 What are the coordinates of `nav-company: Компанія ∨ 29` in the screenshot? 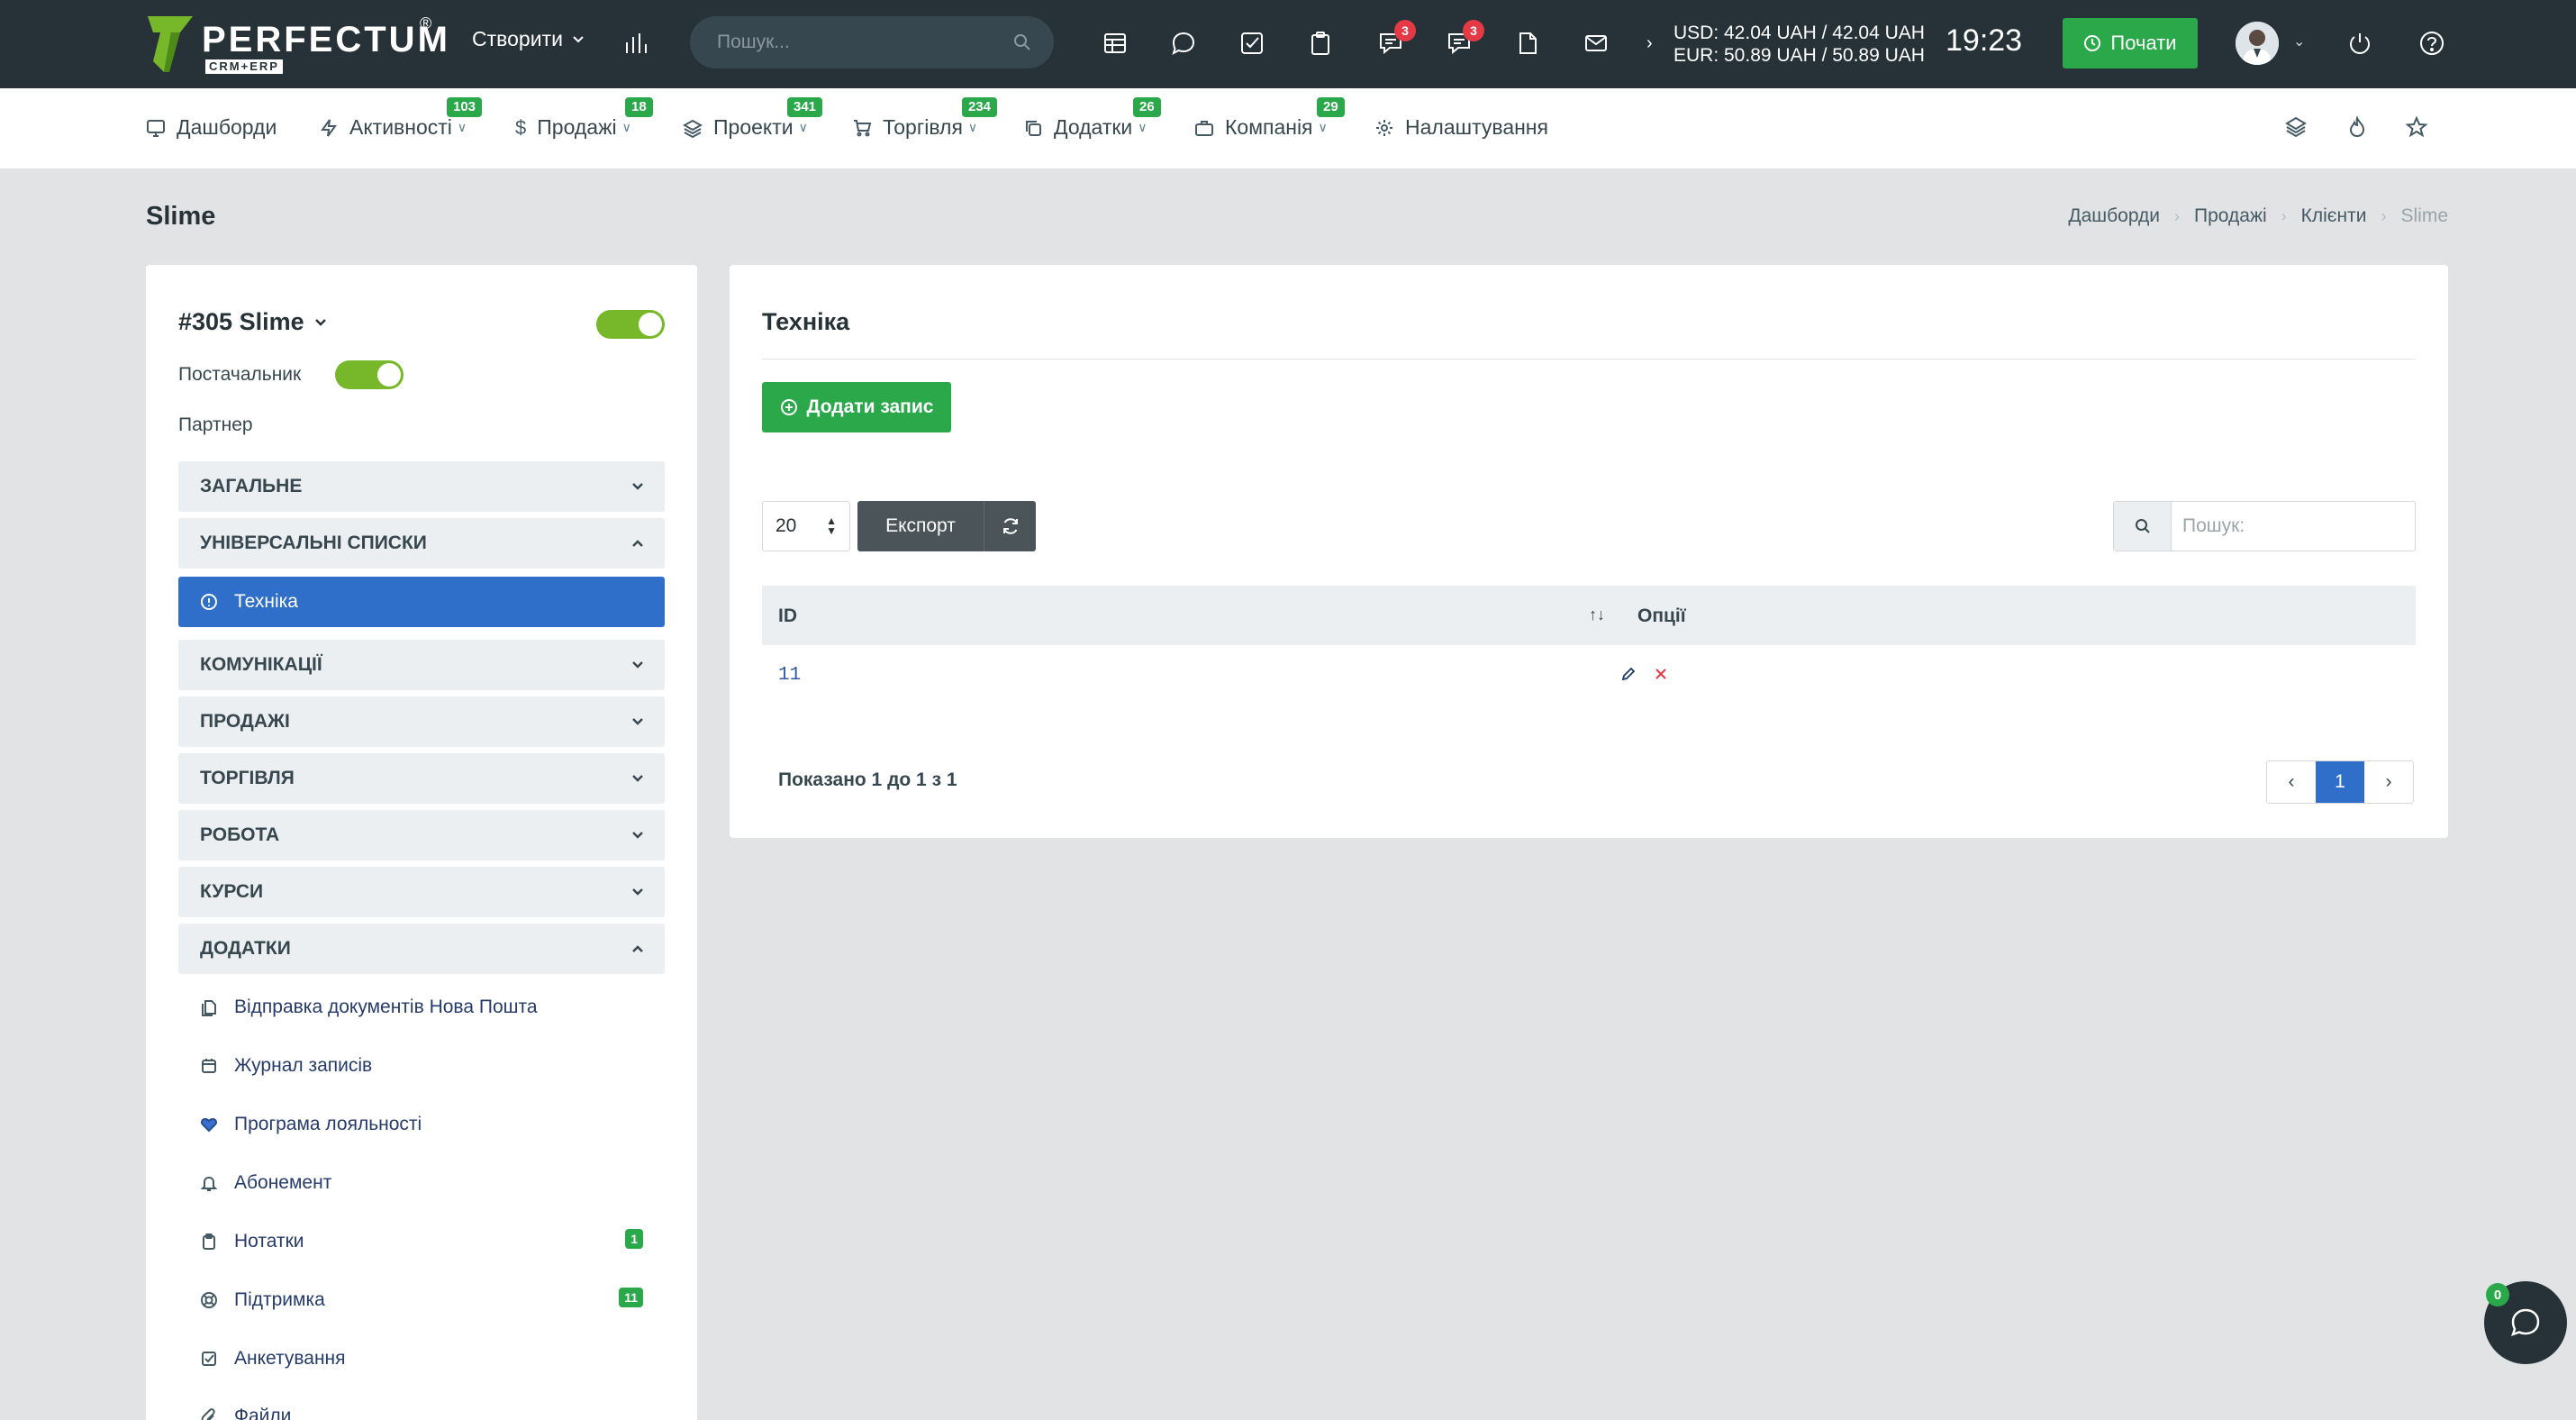 It's located at (1269, 118).